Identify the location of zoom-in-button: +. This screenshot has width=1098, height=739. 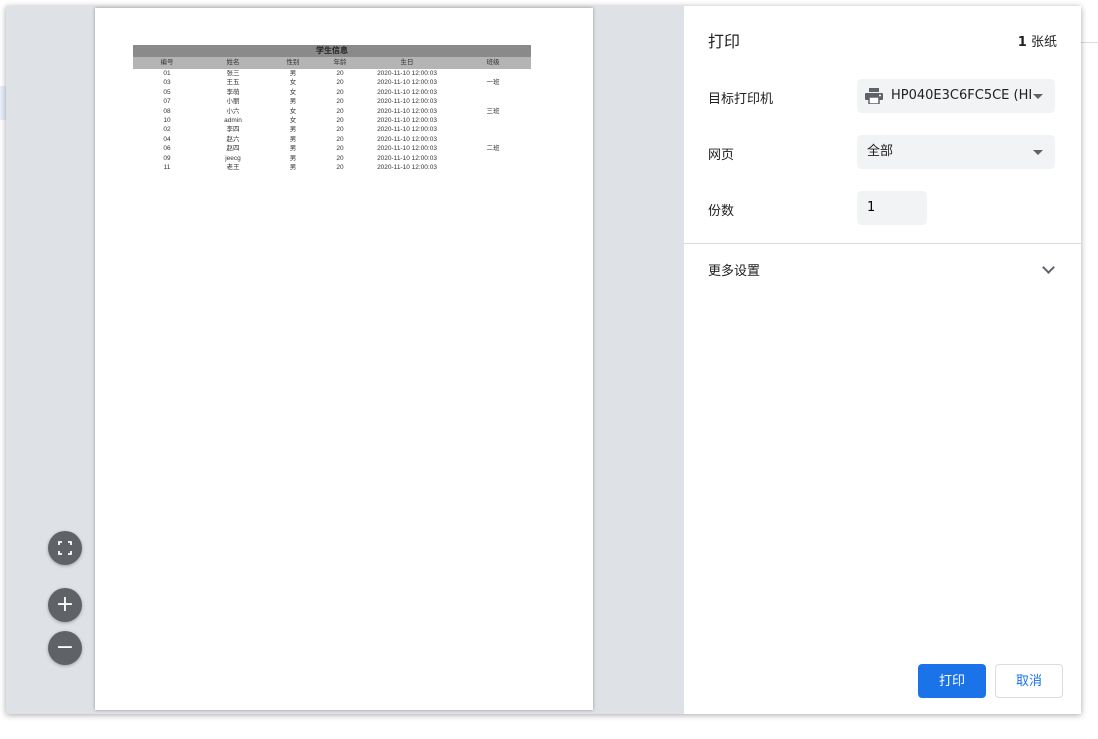
(65, 605).